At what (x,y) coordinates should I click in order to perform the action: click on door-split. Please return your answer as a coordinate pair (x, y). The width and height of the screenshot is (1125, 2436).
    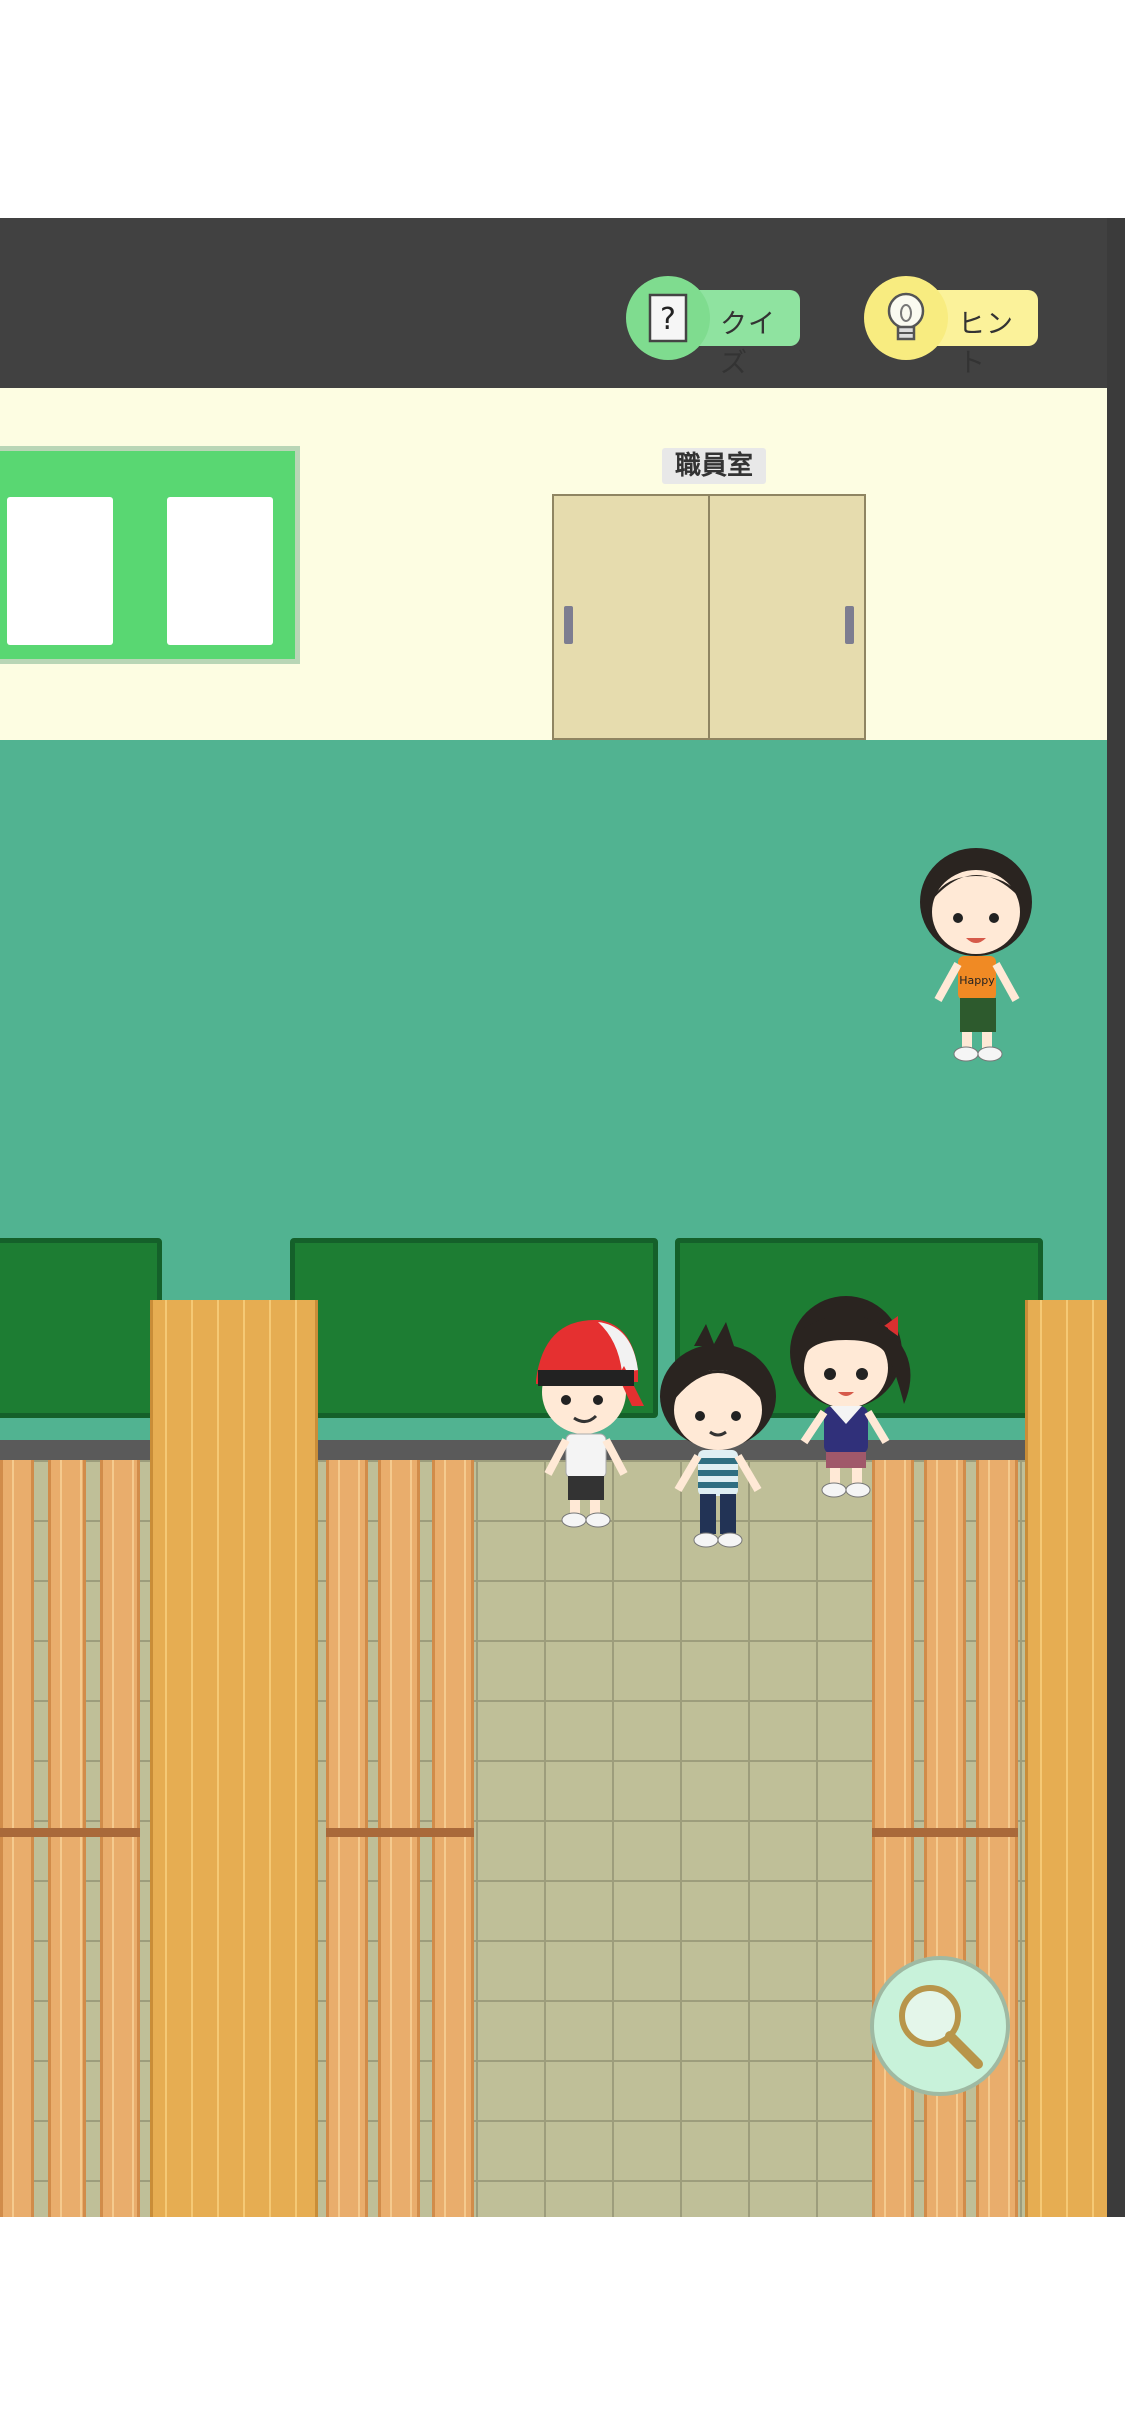
    Looking at the image, I should click on (709, 617).